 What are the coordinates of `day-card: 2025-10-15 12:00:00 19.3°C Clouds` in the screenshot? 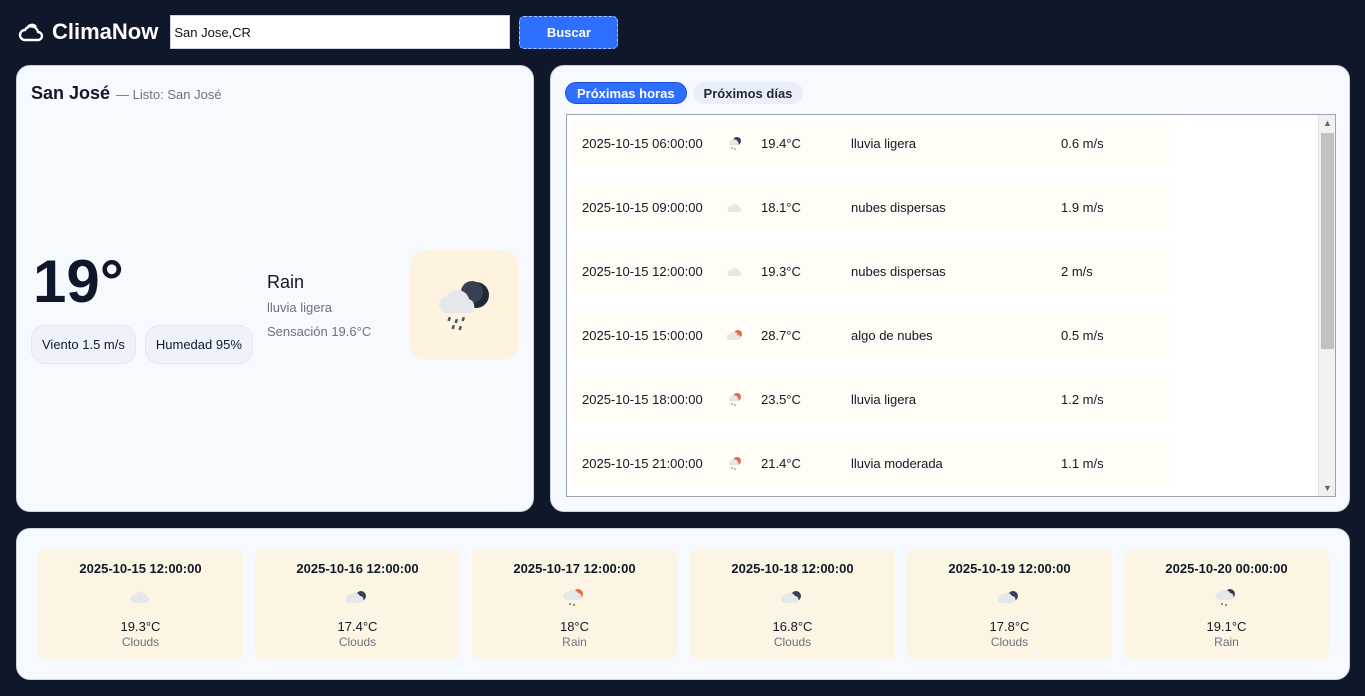 It's located at (140, 604).